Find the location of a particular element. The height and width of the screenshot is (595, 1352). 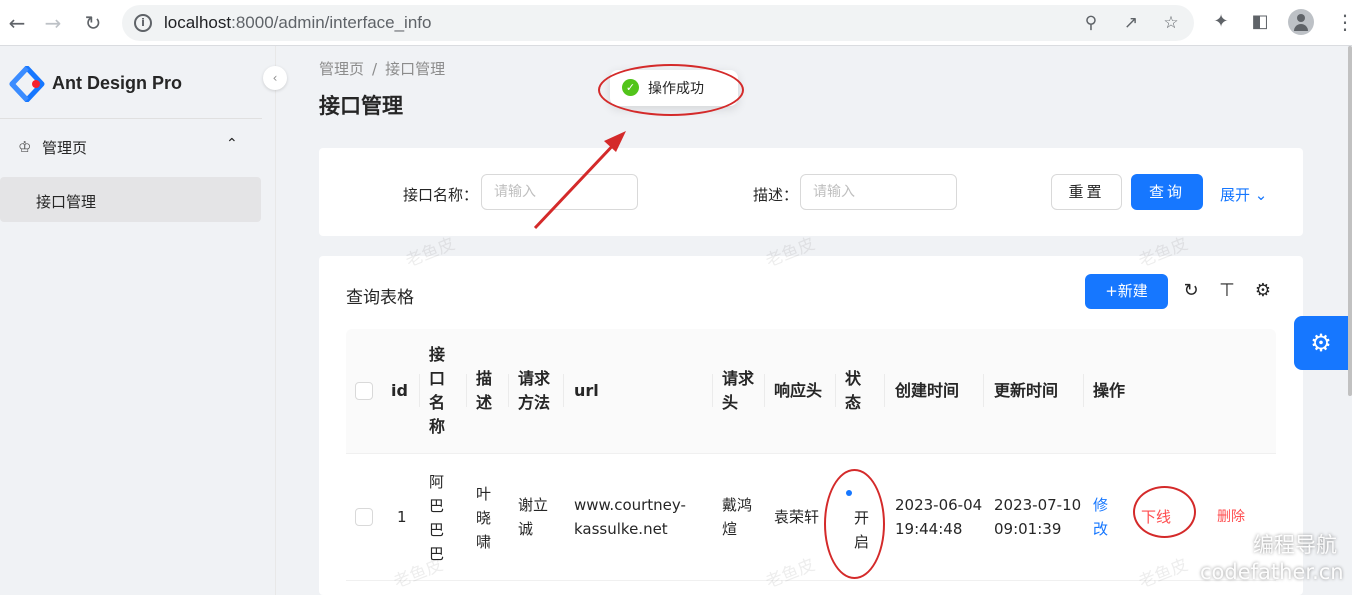

cell-created: 2023-06-04 19:44:48 is located at coordinates (939, 517).